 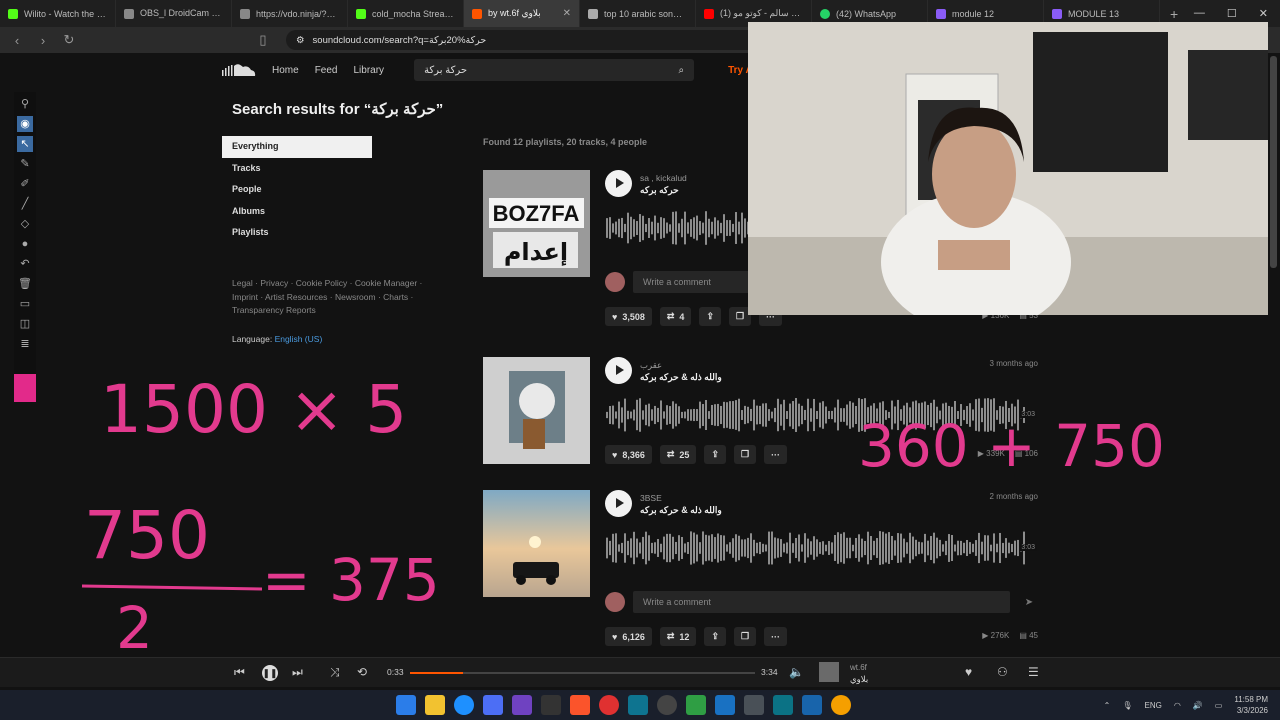 What do you see at coordinates (554, 70) in the screenshot?
I see `search-input: حركة بركة ⌕` at bounding box center [554, 70].